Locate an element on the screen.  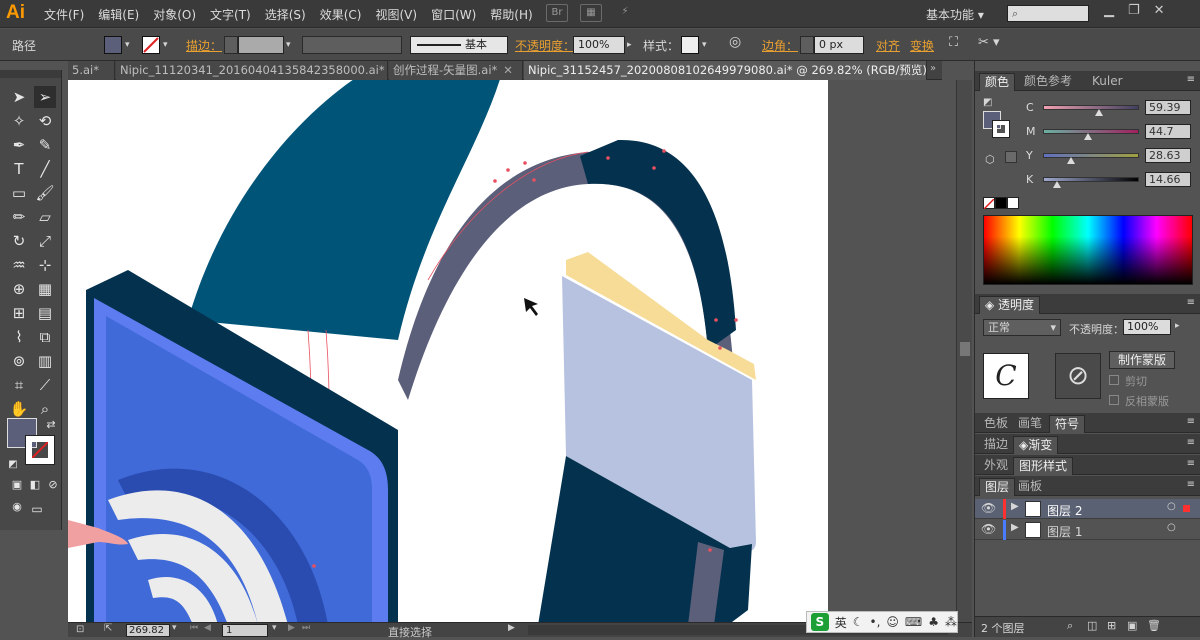
tab-layers: 图层 is located at coordinates (997, 487).